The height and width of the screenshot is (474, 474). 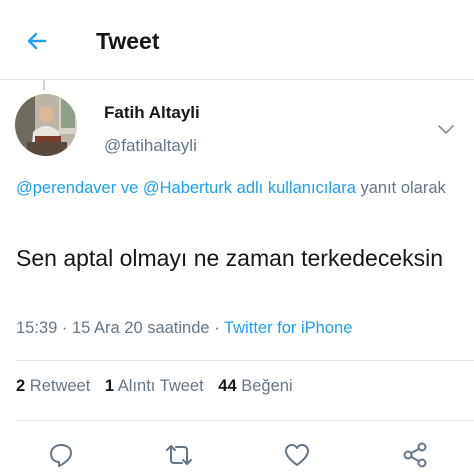 I want to click on mention-link: @perendaver, so click(x=66, y=188).